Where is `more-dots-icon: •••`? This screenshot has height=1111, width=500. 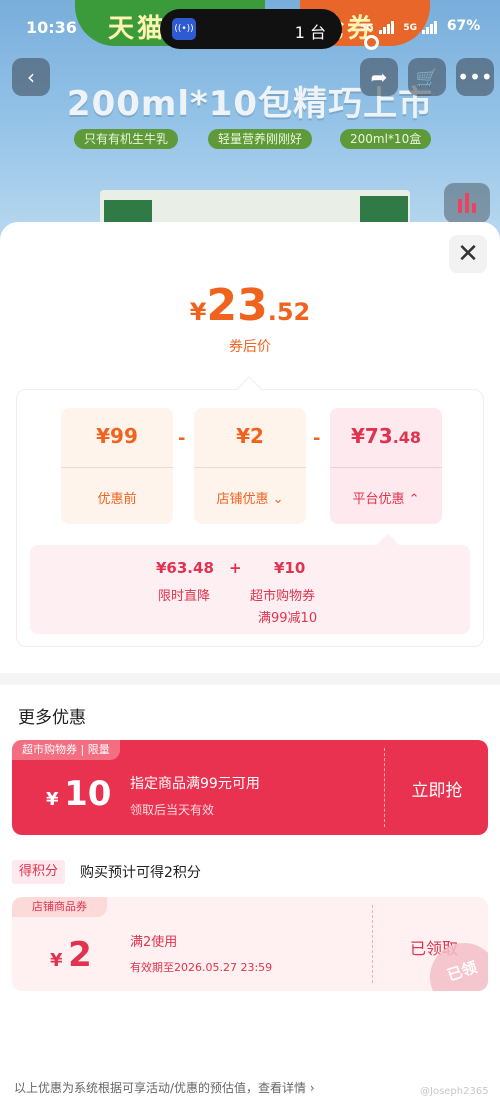 more-dots-icon: ••• is located at coordinates (475, 77).